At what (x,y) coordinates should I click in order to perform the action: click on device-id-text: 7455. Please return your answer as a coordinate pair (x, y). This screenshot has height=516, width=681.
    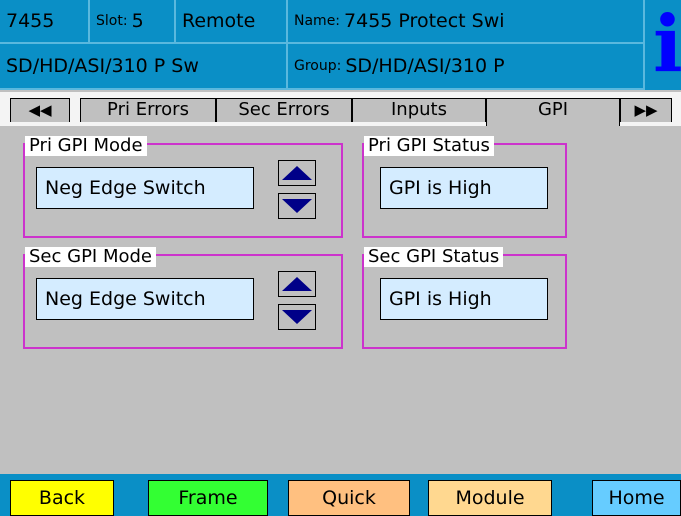
    Looking at the image, I should click on (30, 21).